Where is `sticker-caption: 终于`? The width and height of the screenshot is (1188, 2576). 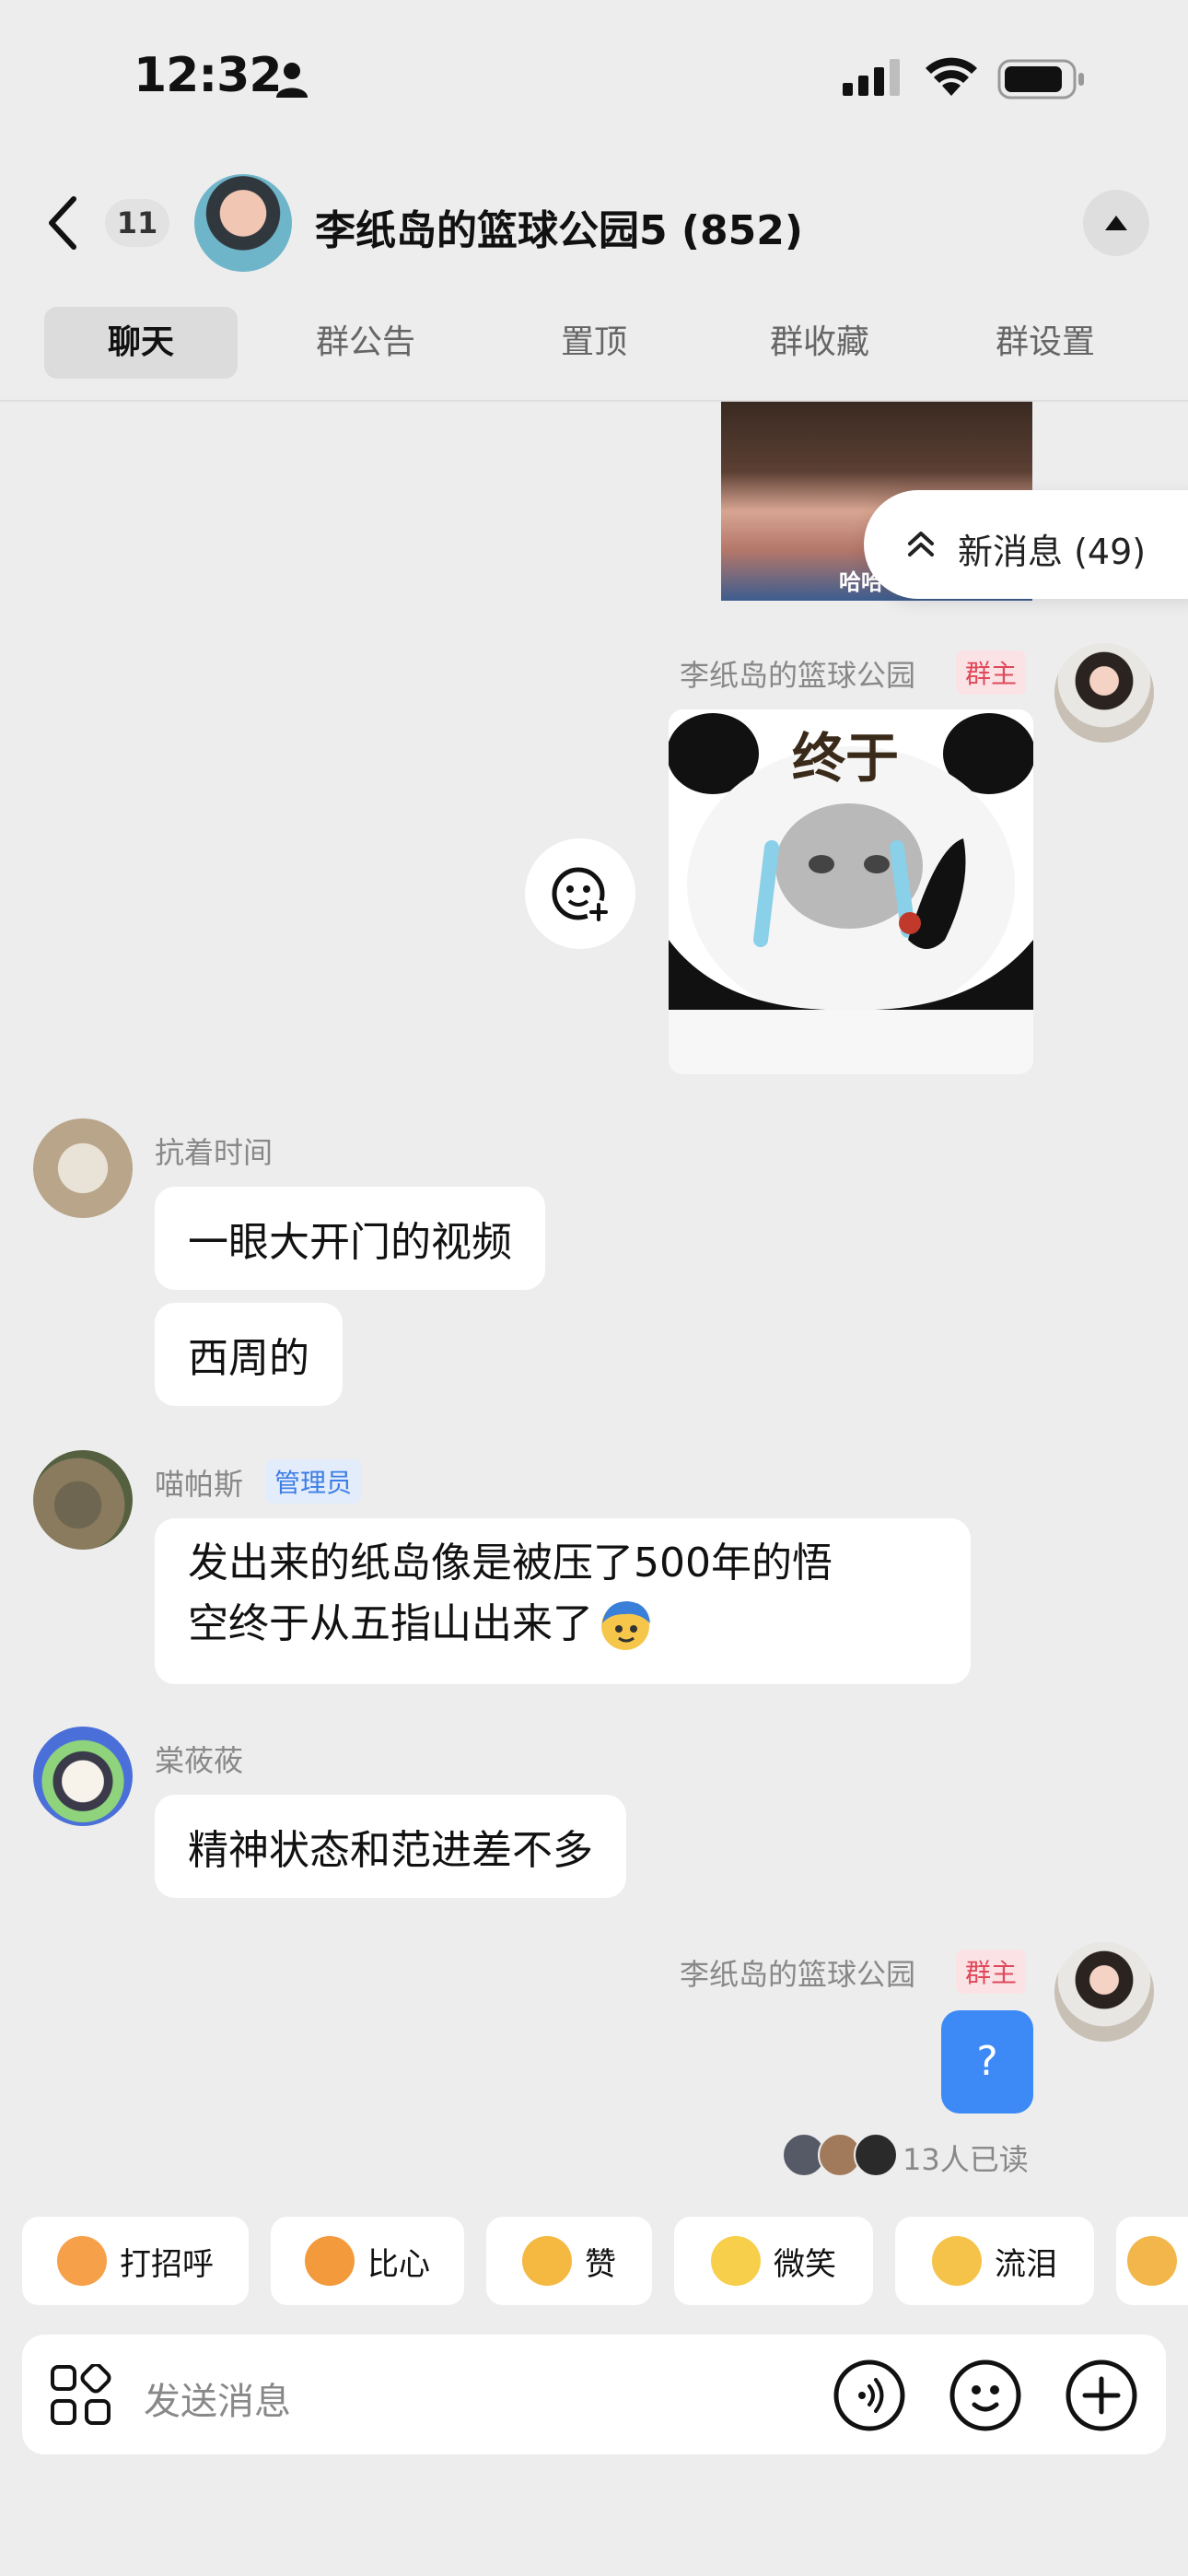 sticker-caption: 终于 is located at coordinates (846, 758).